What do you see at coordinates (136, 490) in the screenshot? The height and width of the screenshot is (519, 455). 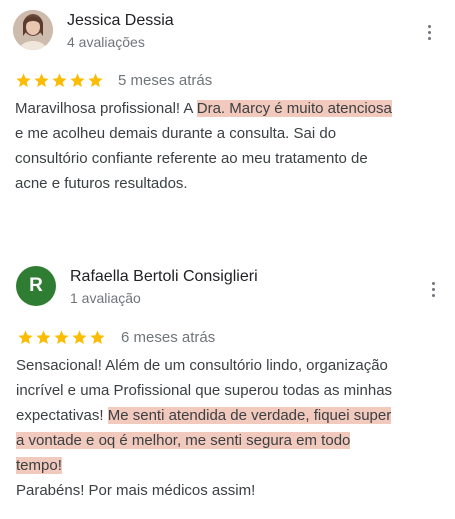 I see `review-text-line: Parabéns! Por mais médicos assim!` at bounding box center [136, 490].